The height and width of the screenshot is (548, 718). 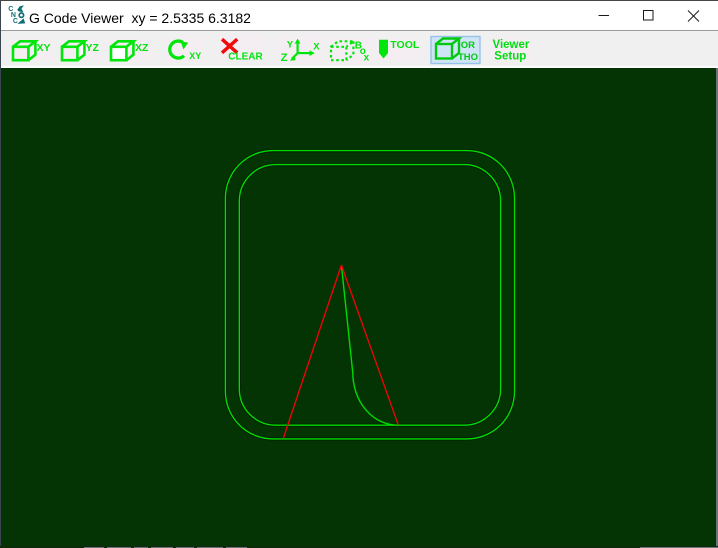 What do you see at coordinates (245, 57) in the screenshot?
I see `svg-text: CLEAR` at bounding box center [245, 57].